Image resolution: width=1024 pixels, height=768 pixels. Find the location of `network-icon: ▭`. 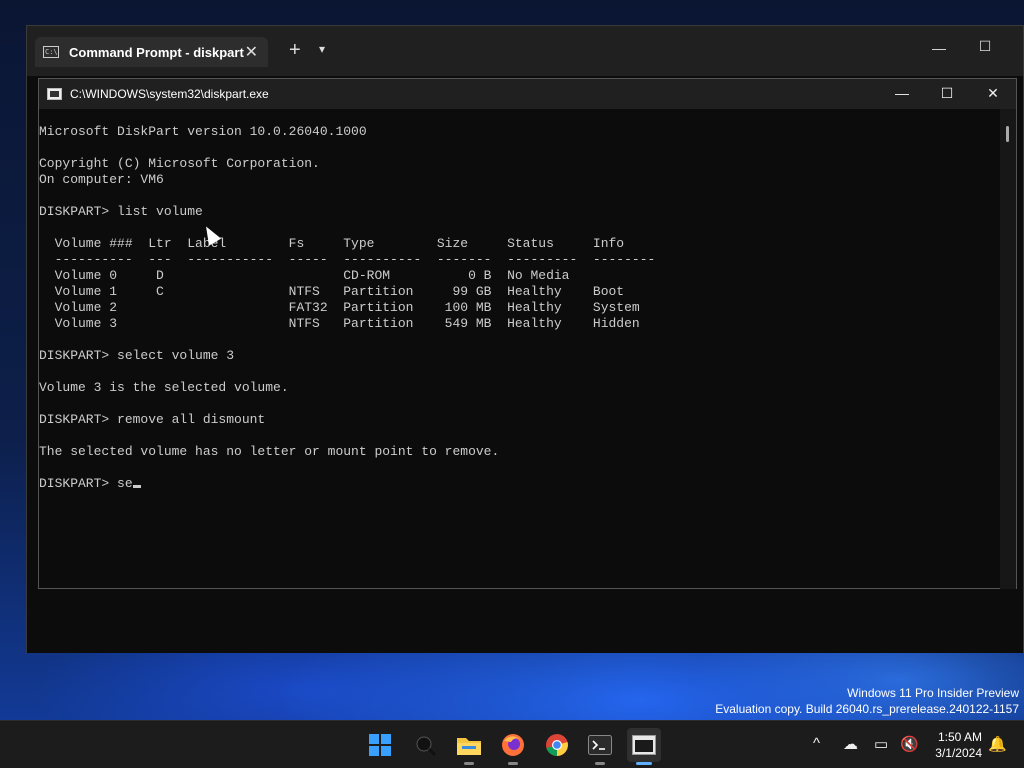

network-icon: ▭ is located at coordinates (881, 744).